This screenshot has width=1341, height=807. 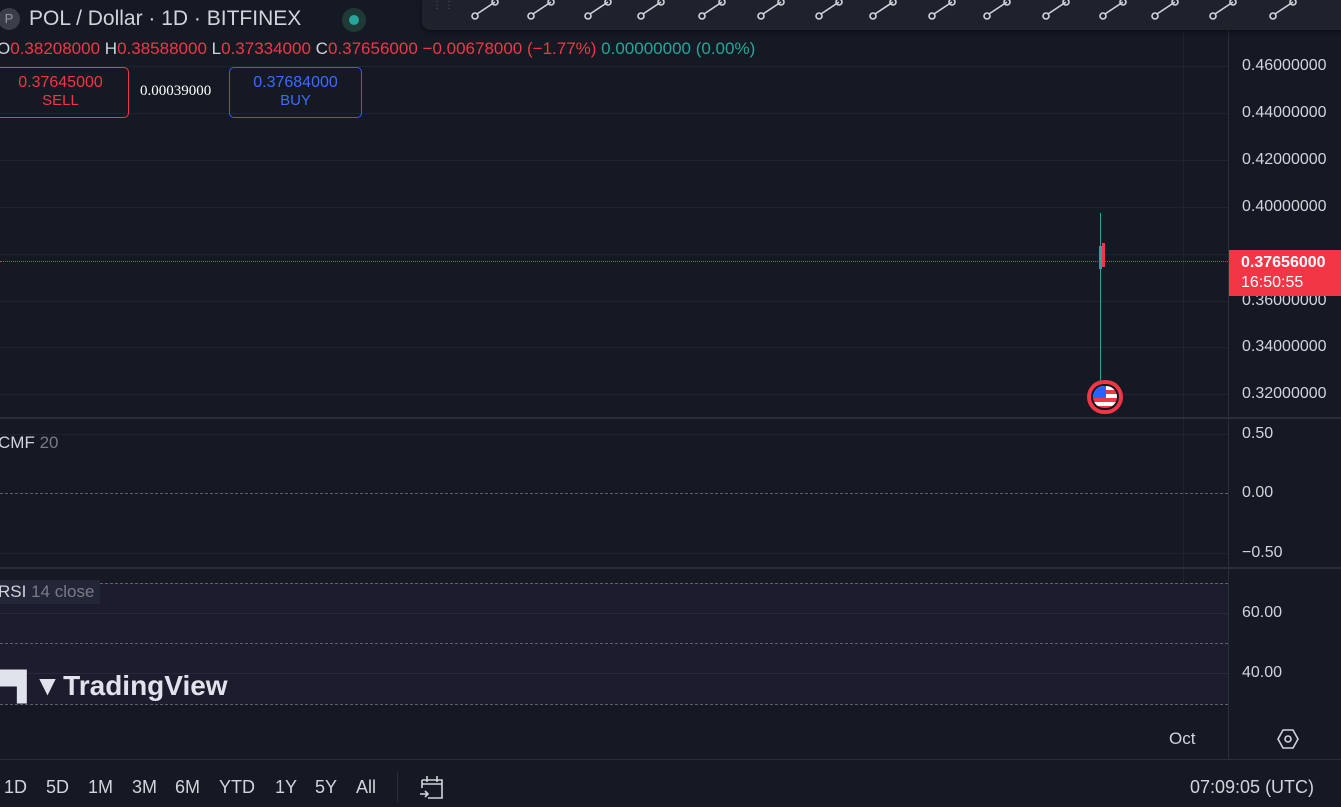 I want to click on circle-tool-icon, so click(x=942, y=12).